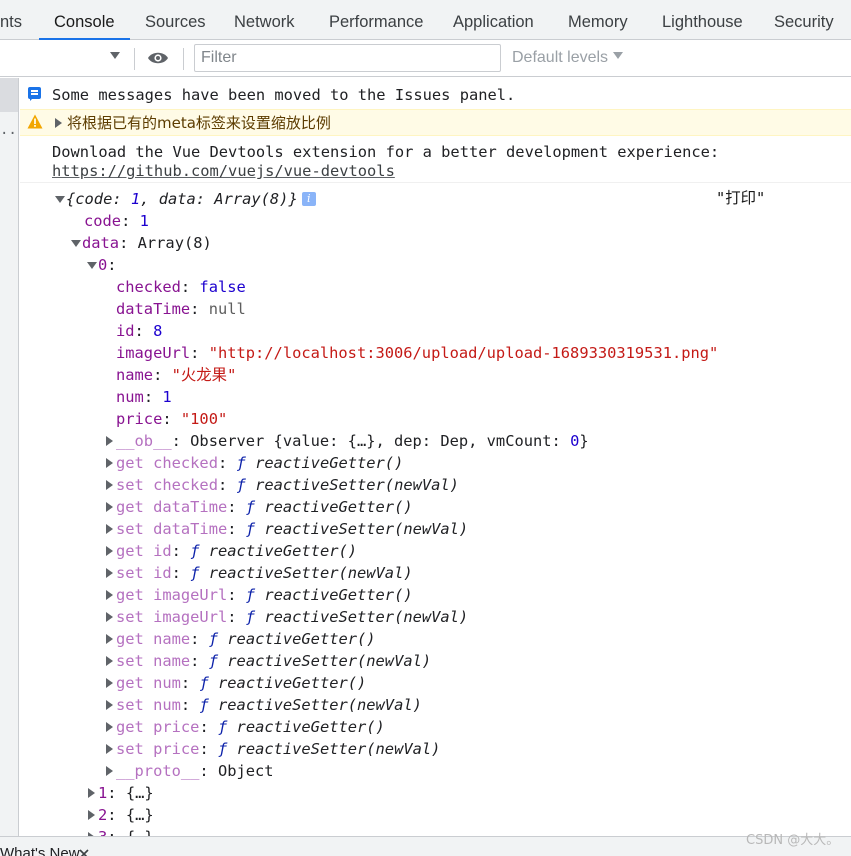  Describe the element at coordinates (258, 595) in the screenshot. I see `accessor-row: get imageUrl: ƒ reactiveGetter()` at that location.